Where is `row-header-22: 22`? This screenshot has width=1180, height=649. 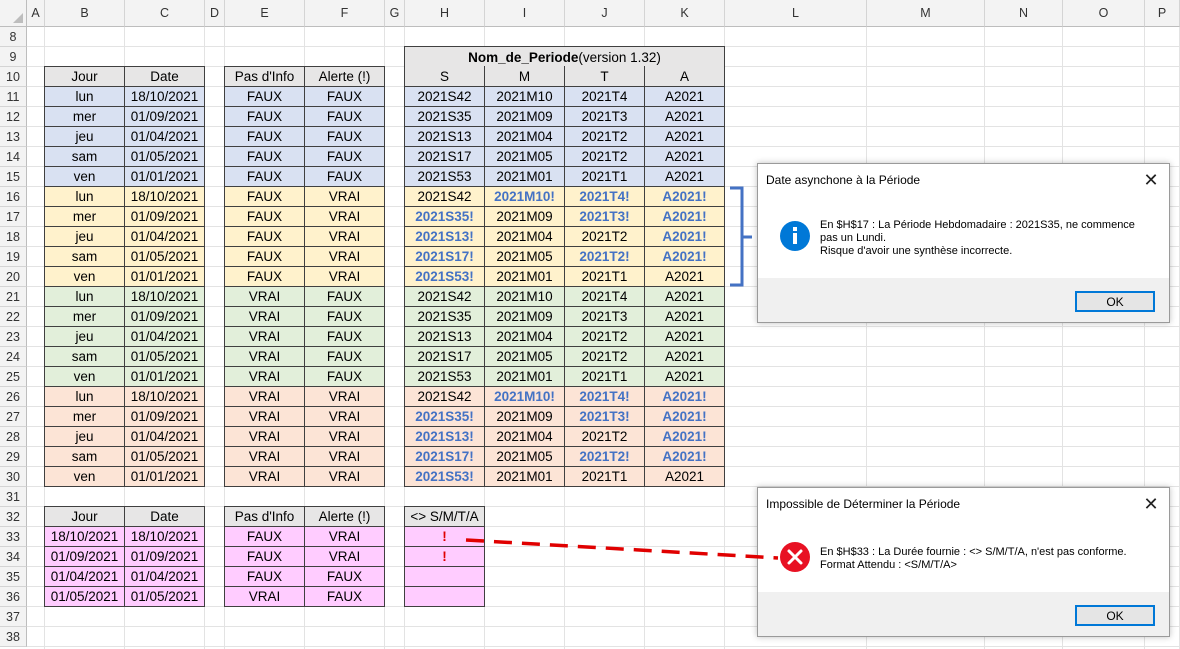 row-header-22: 22 is located at coordinates (13, 317).